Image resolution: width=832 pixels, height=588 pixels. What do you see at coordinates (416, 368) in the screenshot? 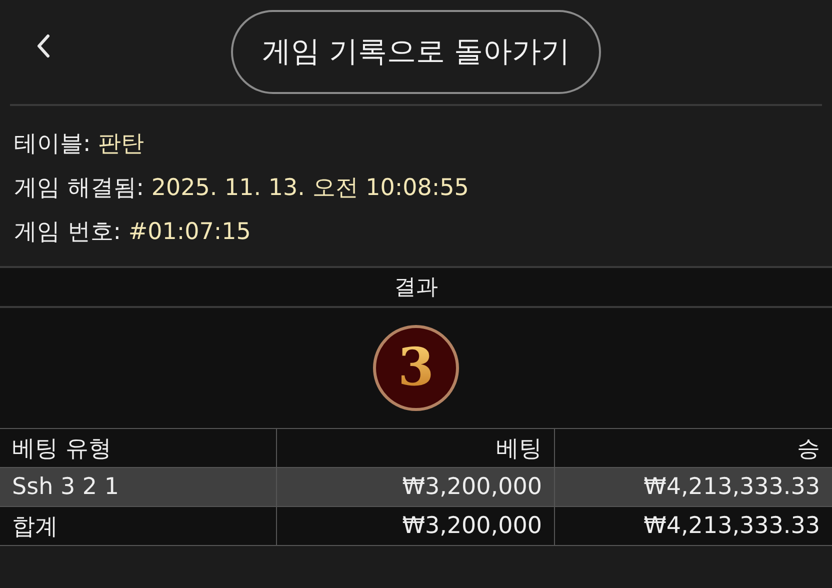
I see `result-ball: 3` at bounding box center [416, 368].